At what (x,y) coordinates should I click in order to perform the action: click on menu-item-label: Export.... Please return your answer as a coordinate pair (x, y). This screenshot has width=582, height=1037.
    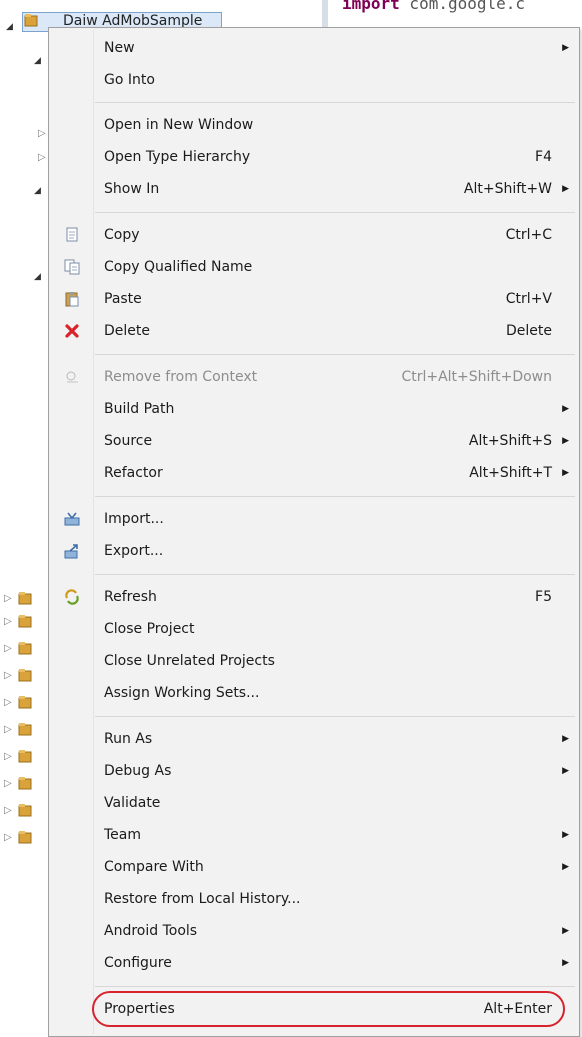
    Looking at the image, I should click on (134, 551).